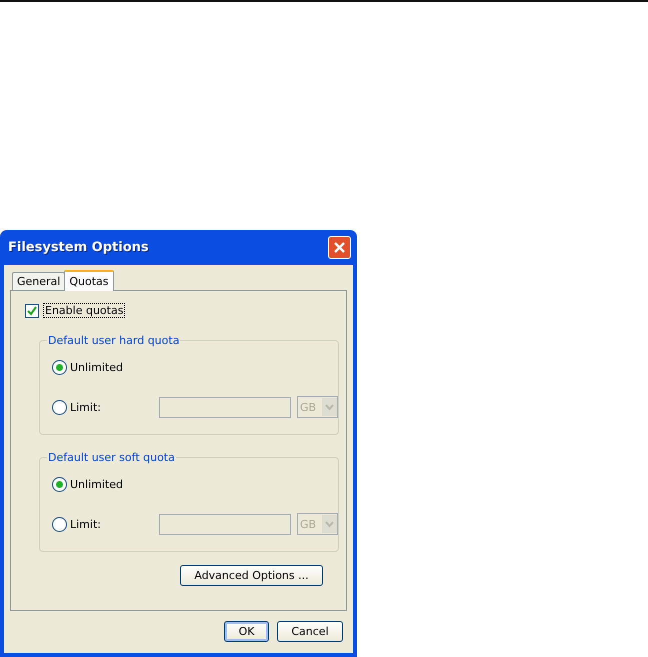 The height and width of the screenshot is (657, 648). What do you see at coordinates (310, 631) in the screenshot?
I see `cancel-button: Cancel` at bounding box center [310, 631].